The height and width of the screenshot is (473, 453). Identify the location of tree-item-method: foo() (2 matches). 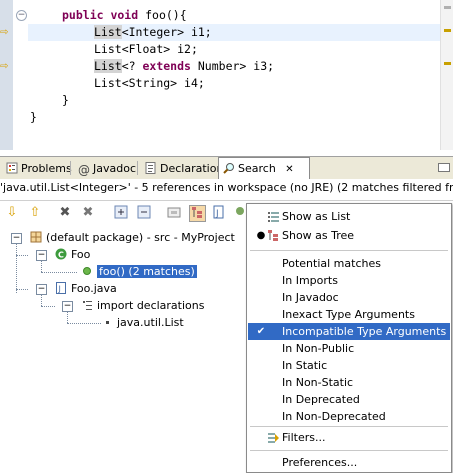
(139, 271).